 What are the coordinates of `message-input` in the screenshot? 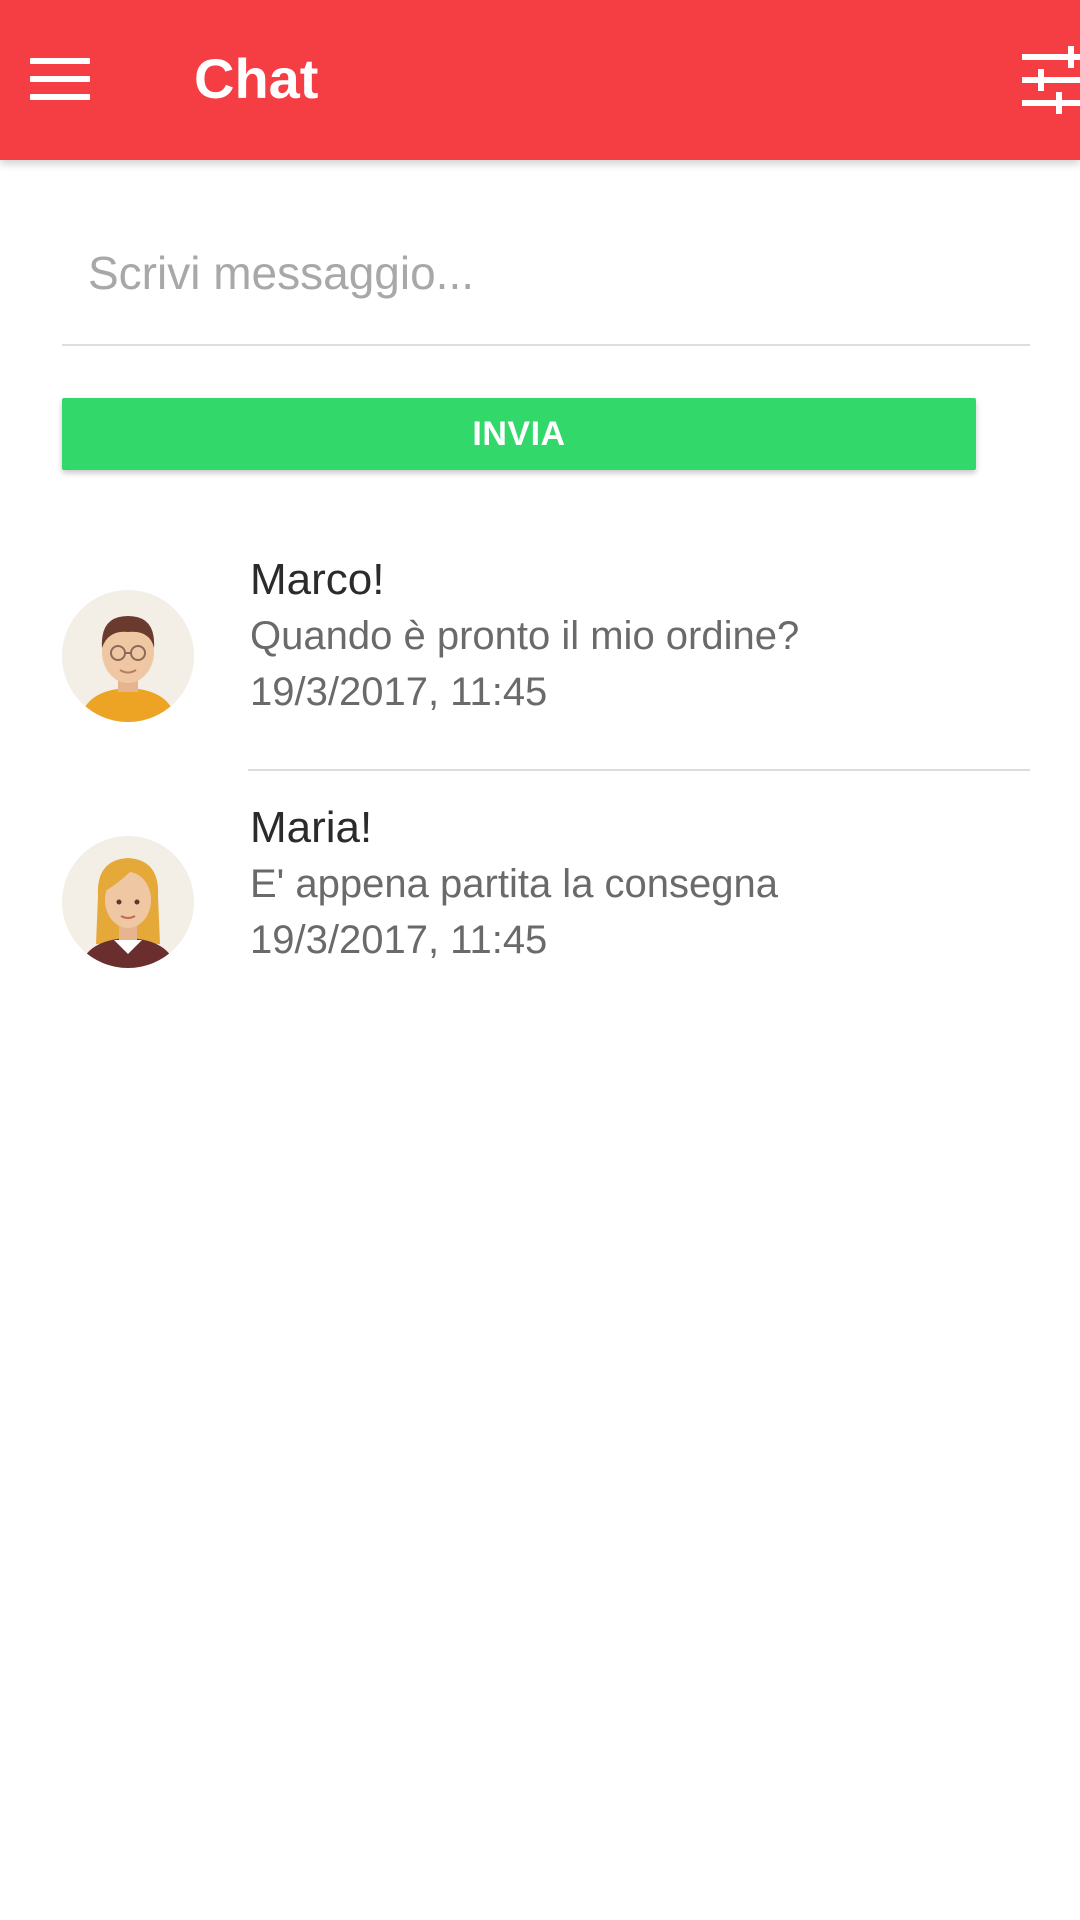 It's located at (546, 273).